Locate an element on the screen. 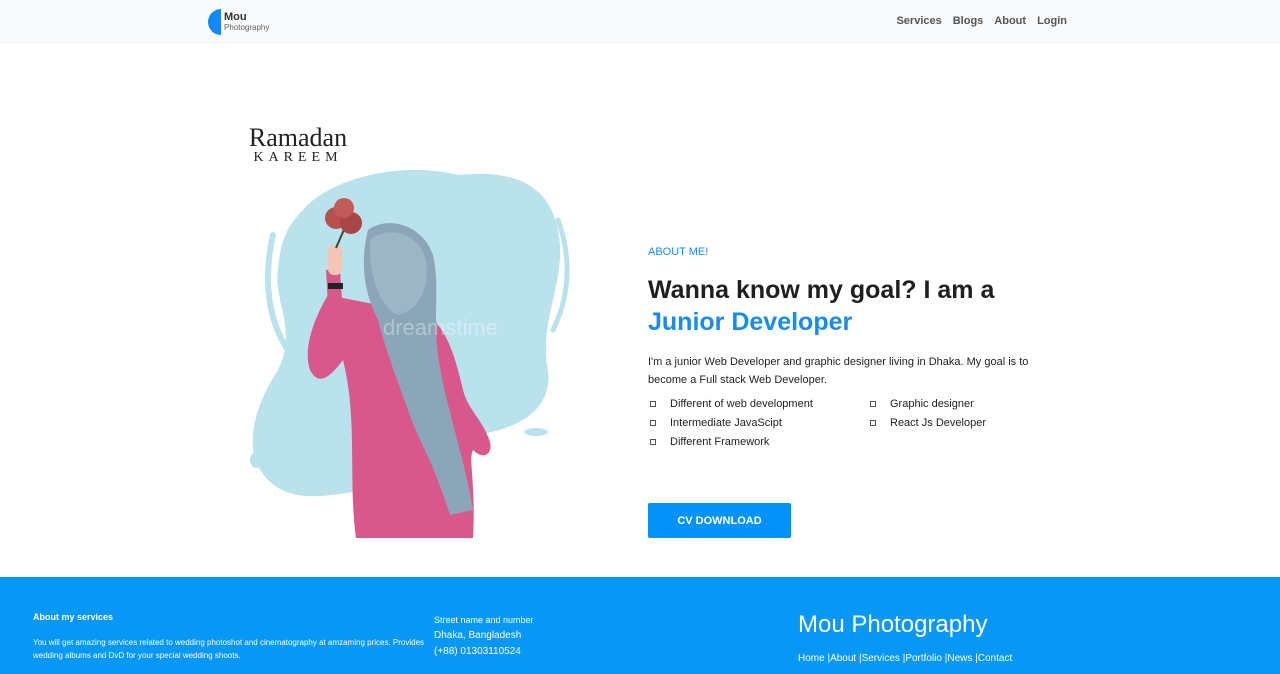  footer-link-about: About | is located at coordinates (846, 658).